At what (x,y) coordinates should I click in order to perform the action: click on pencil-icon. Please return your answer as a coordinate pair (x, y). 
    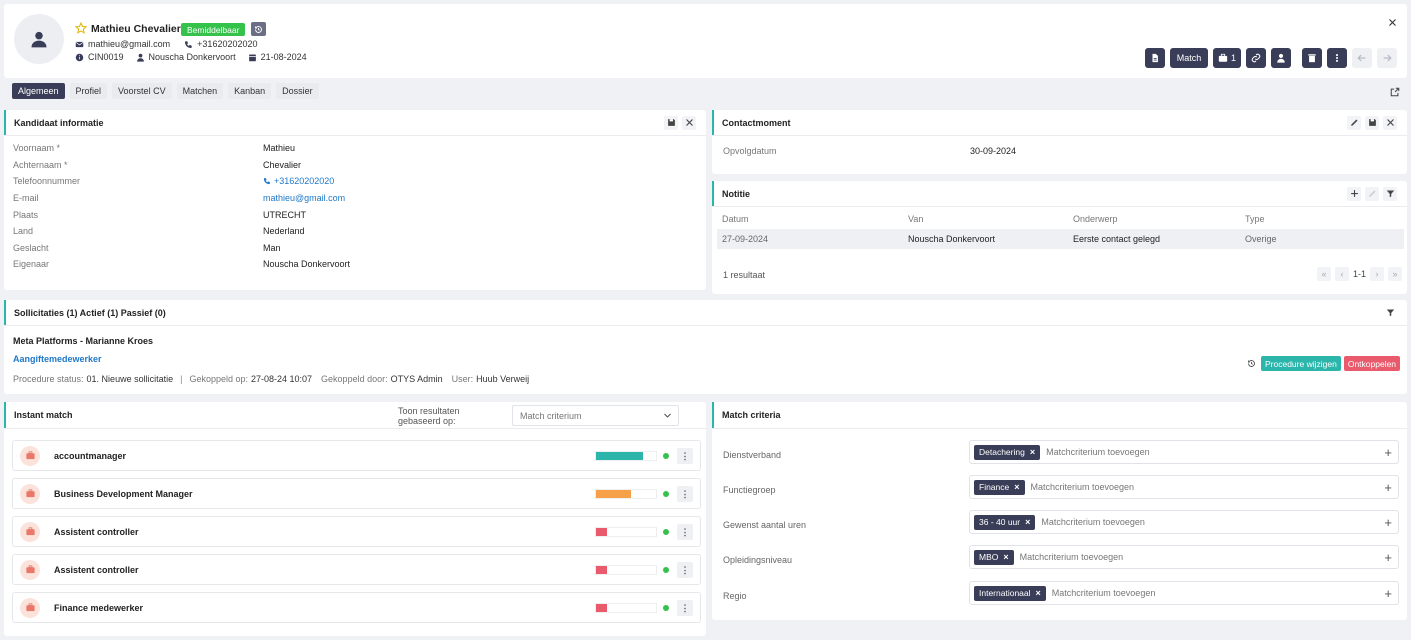
    Looking at the image, I should click on (1353, 122).